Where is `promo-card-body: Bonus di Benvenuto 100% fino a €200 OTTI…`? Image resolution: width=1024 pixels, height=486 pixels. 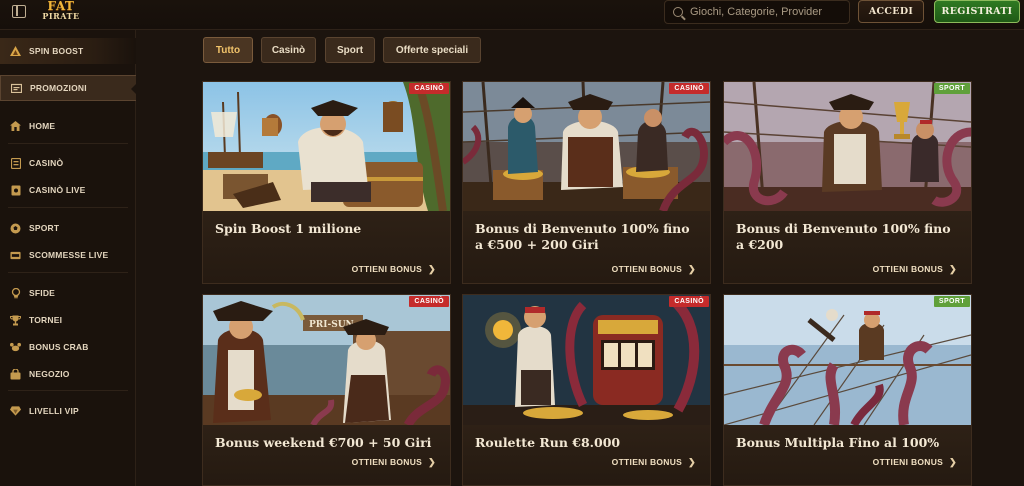
promo-card-body: Bonus di Benvenuto 100% fino a €200 OTTI… is located at coordinates (847, 247).